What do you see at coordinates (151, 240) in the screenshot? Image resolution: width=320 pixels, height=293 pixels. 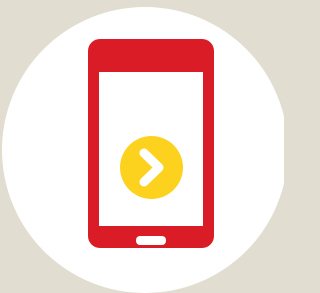 I see `home-button` at bounding box center [151, 240].